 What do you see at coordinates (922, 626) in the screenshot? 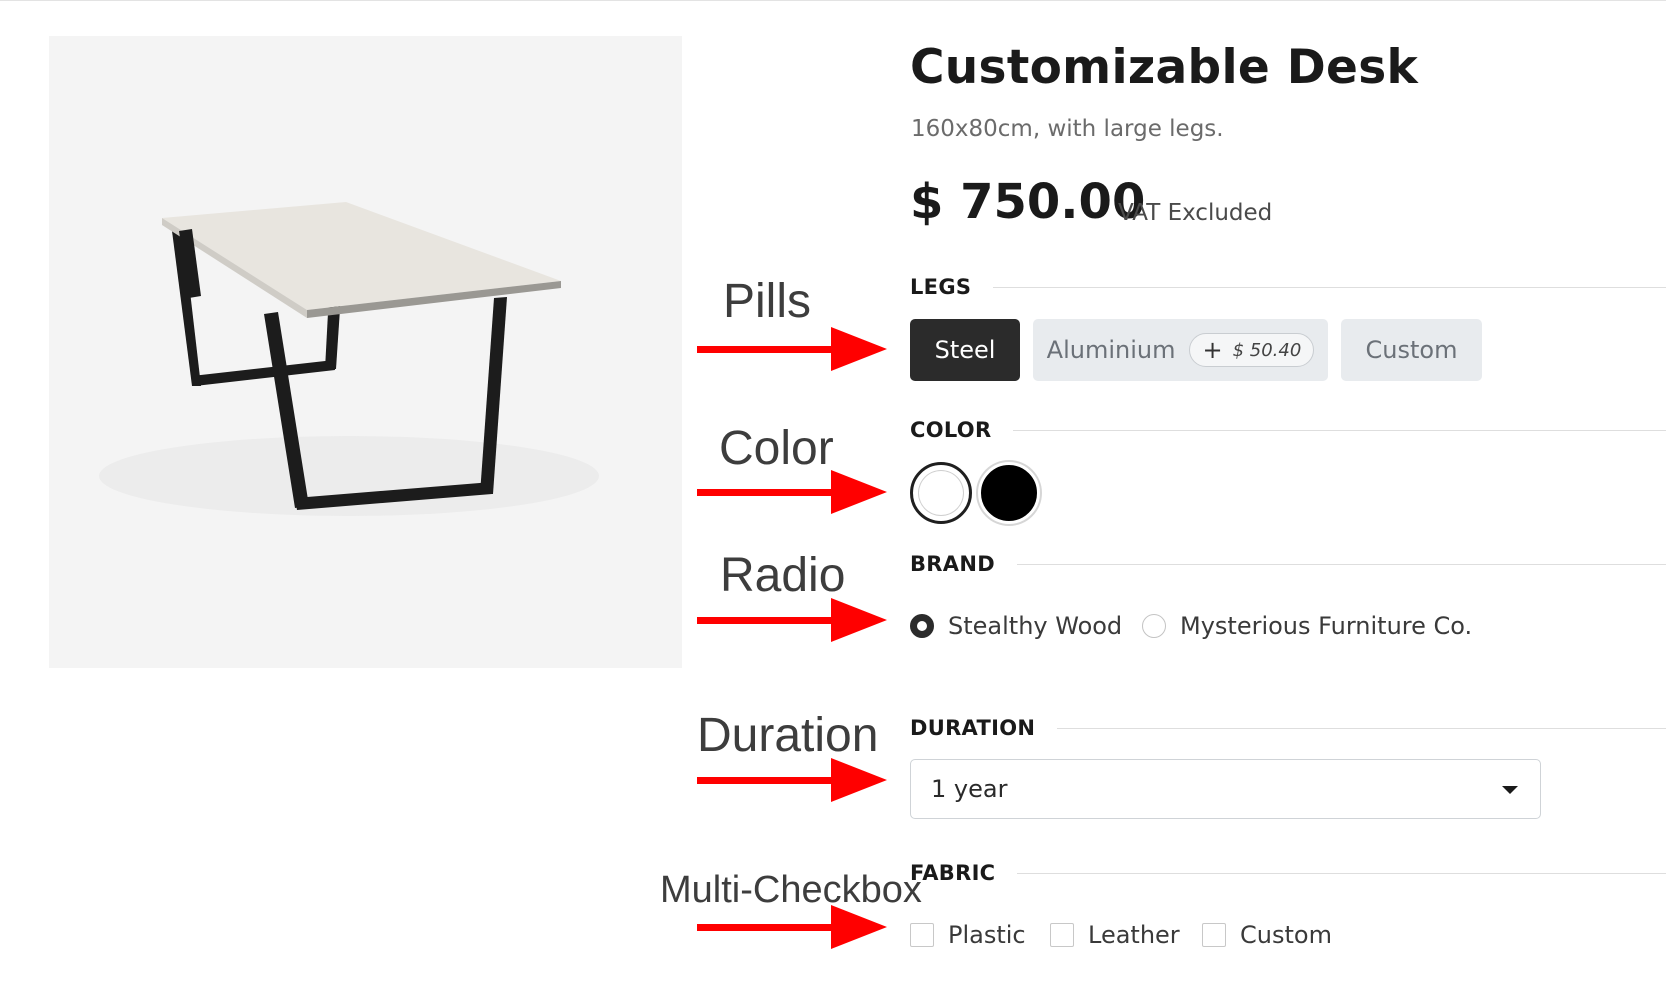
I see `radio-checked-icon` at bounding box center [922, 626].